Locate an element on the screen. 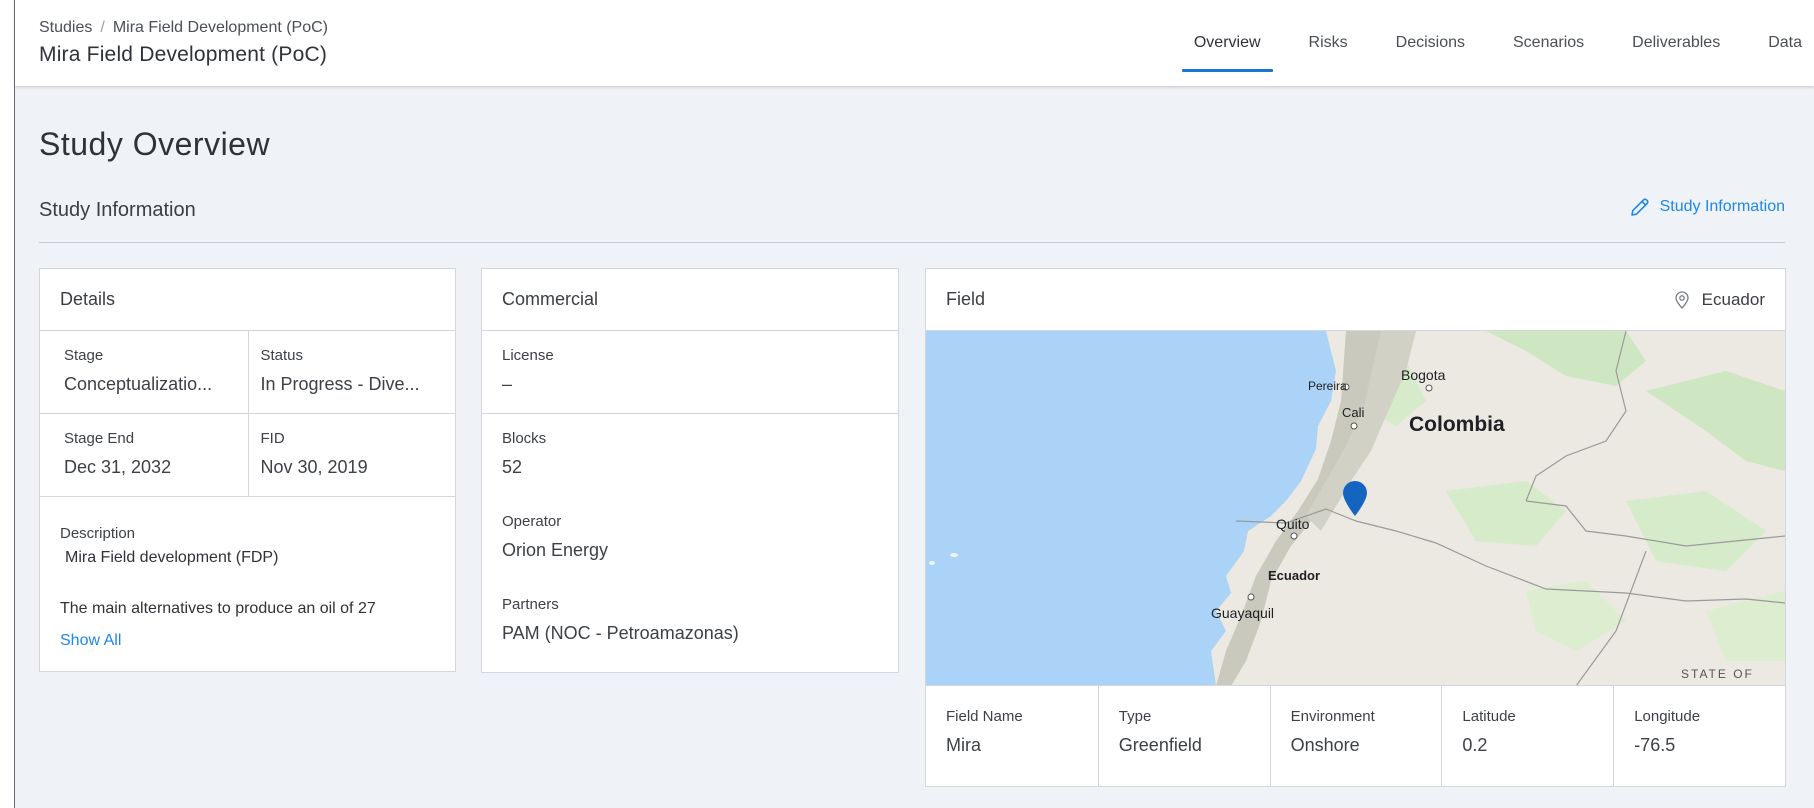  field-type-stat: Type Greenfield is located at coordinates (1183, 736).